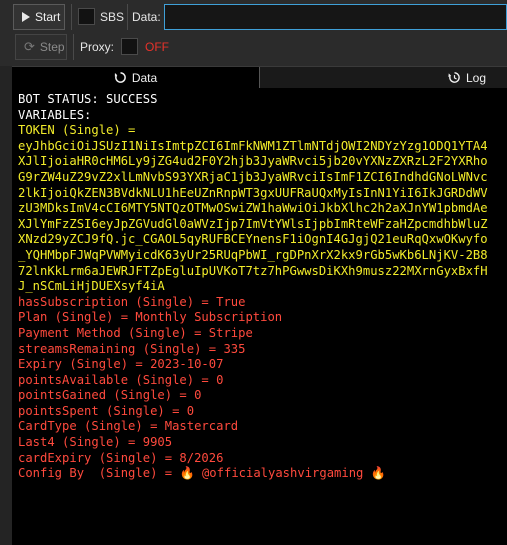  Describe the element at coordinates (120, 77) in the screenshot. I see `circle-arrow-icon` at that location.